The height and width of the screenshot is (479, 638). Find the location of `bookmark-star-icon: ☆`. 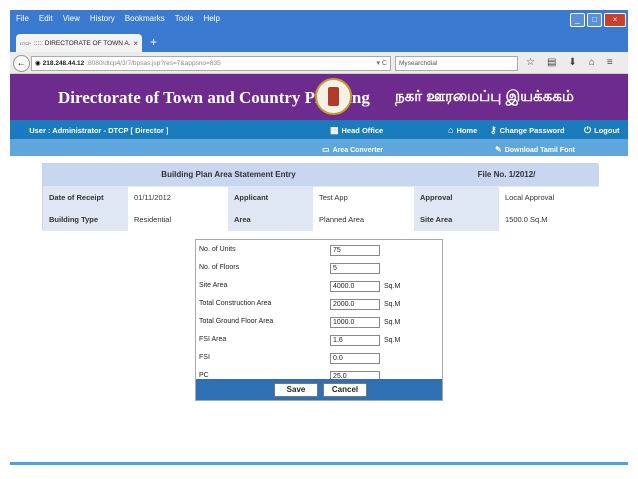

bookmark-star-icon: ☆ is located at coordinates (530, 62).